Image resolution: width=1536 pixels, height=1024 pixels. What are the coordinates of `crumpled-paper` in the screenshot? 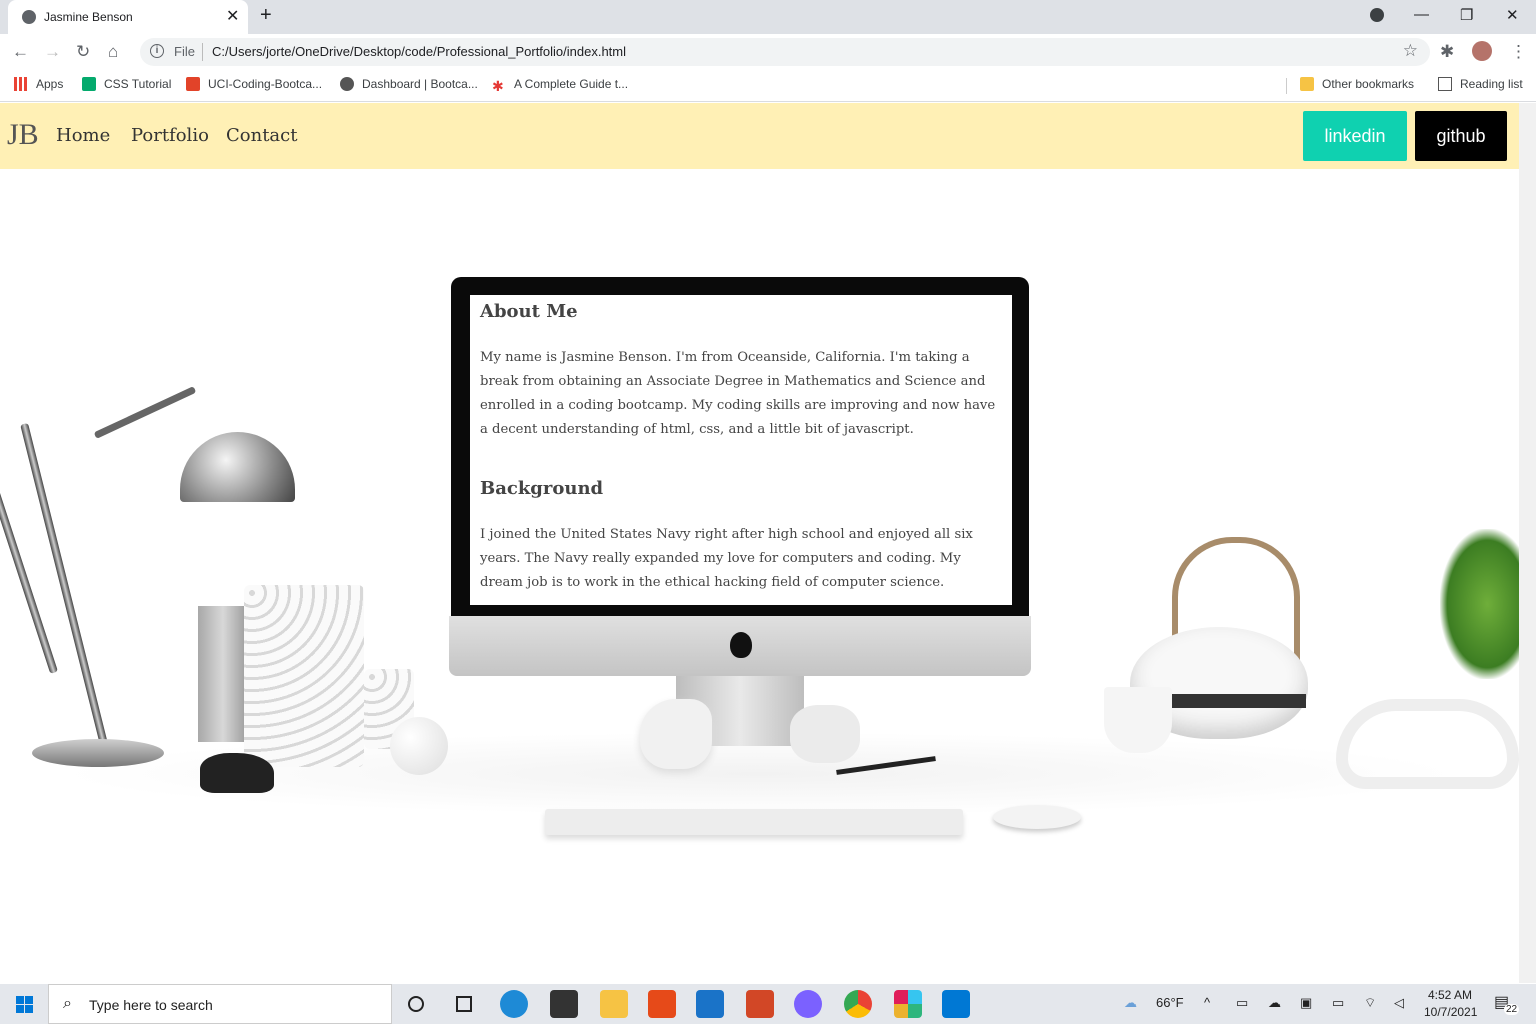 It's located at (825, 734).